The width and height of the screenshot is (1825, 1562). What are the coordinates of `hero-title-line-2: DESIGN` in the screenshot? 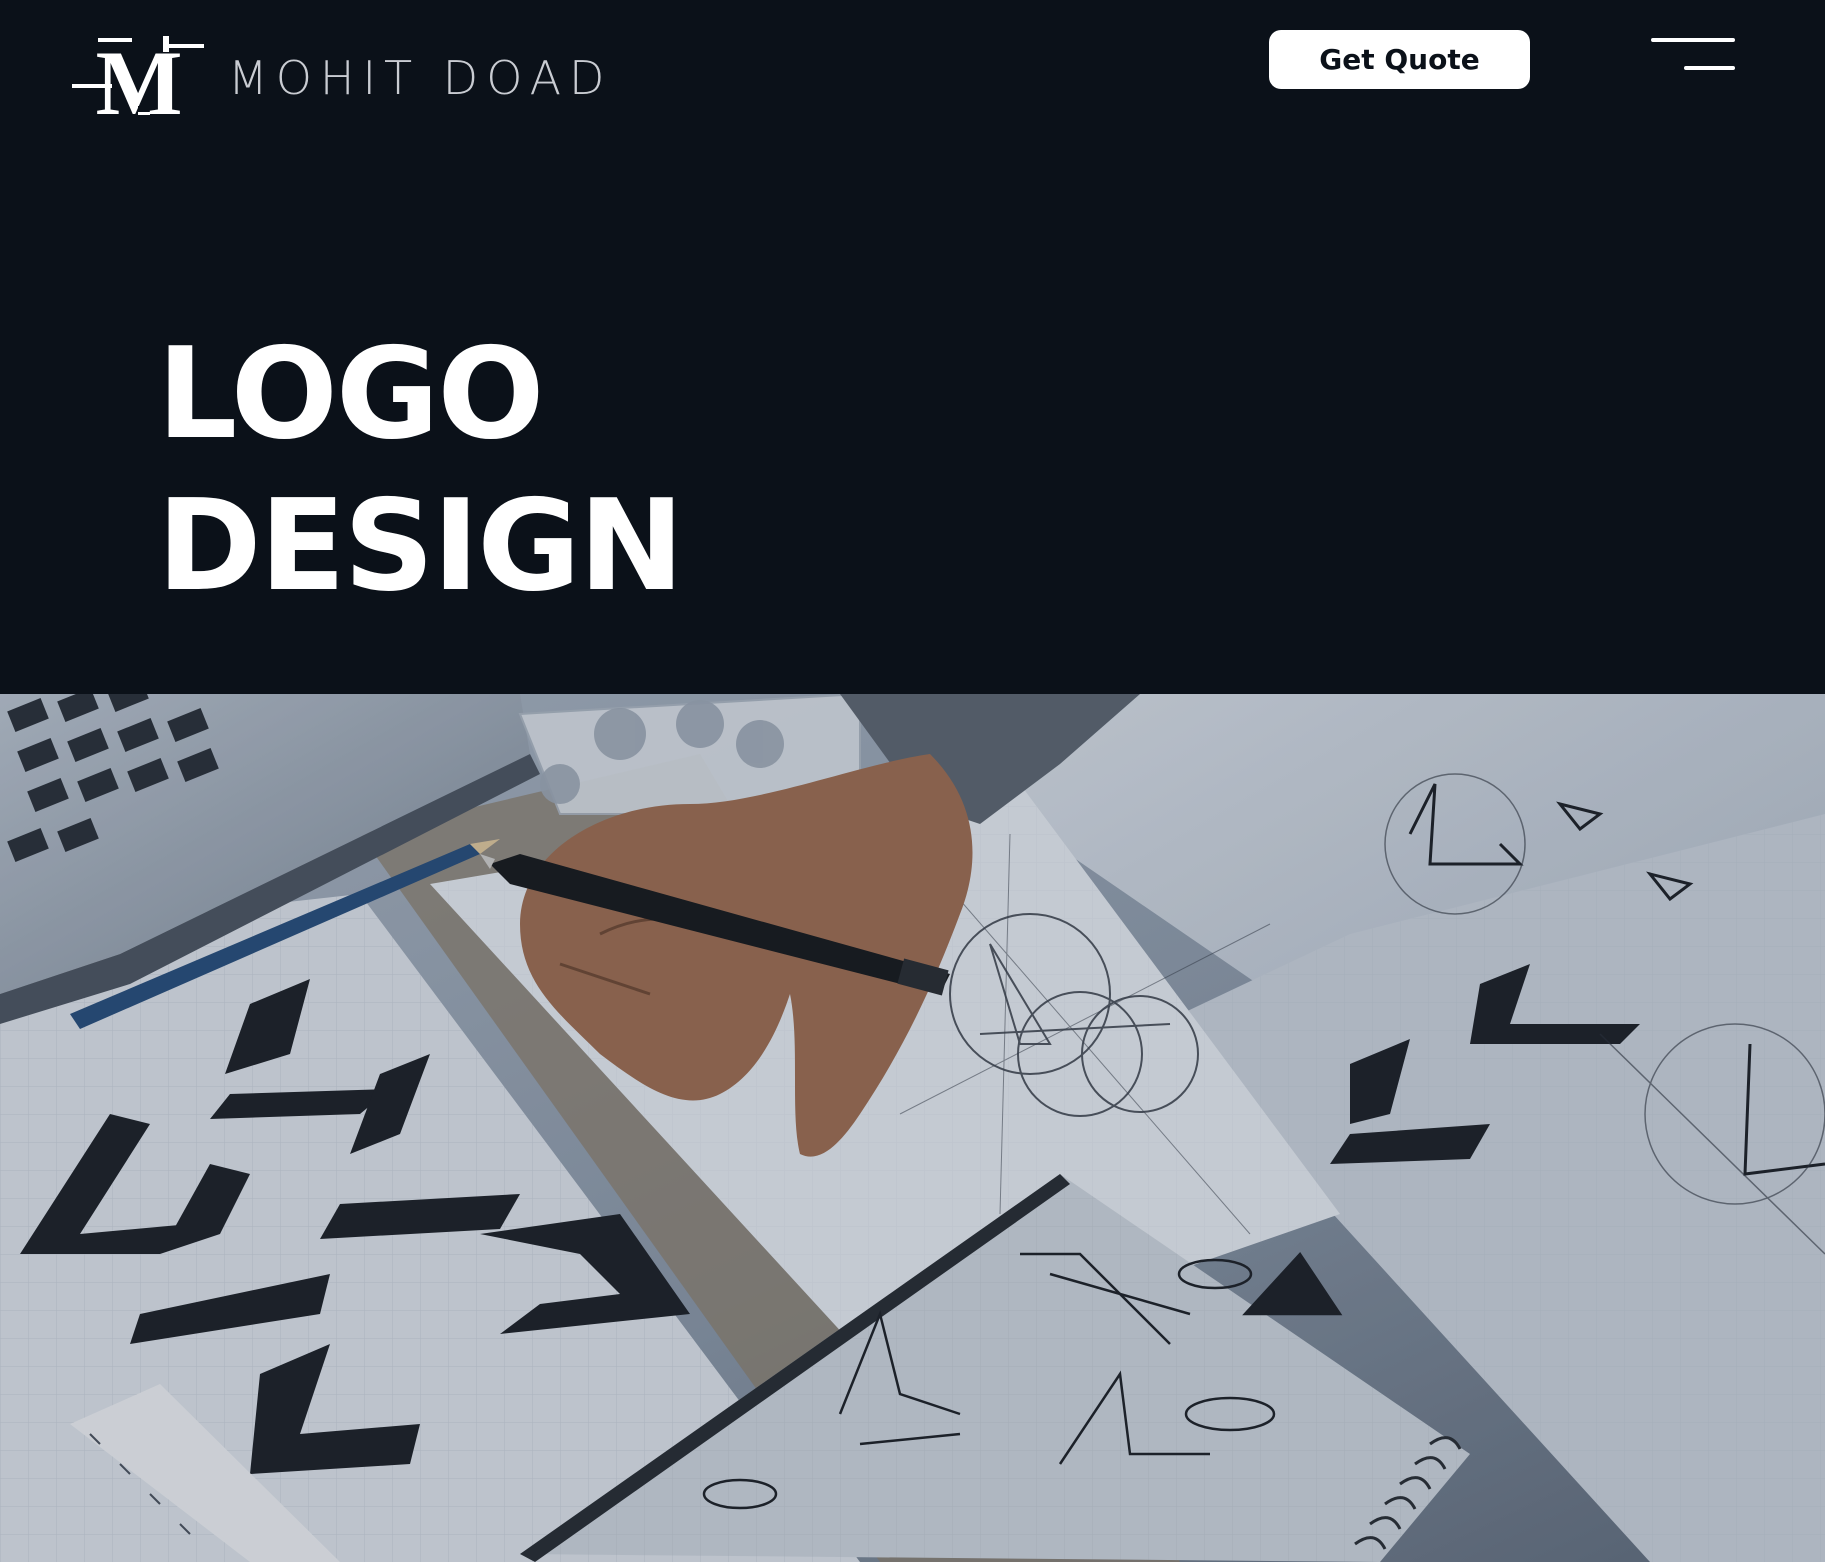 It's located at (420, 545).